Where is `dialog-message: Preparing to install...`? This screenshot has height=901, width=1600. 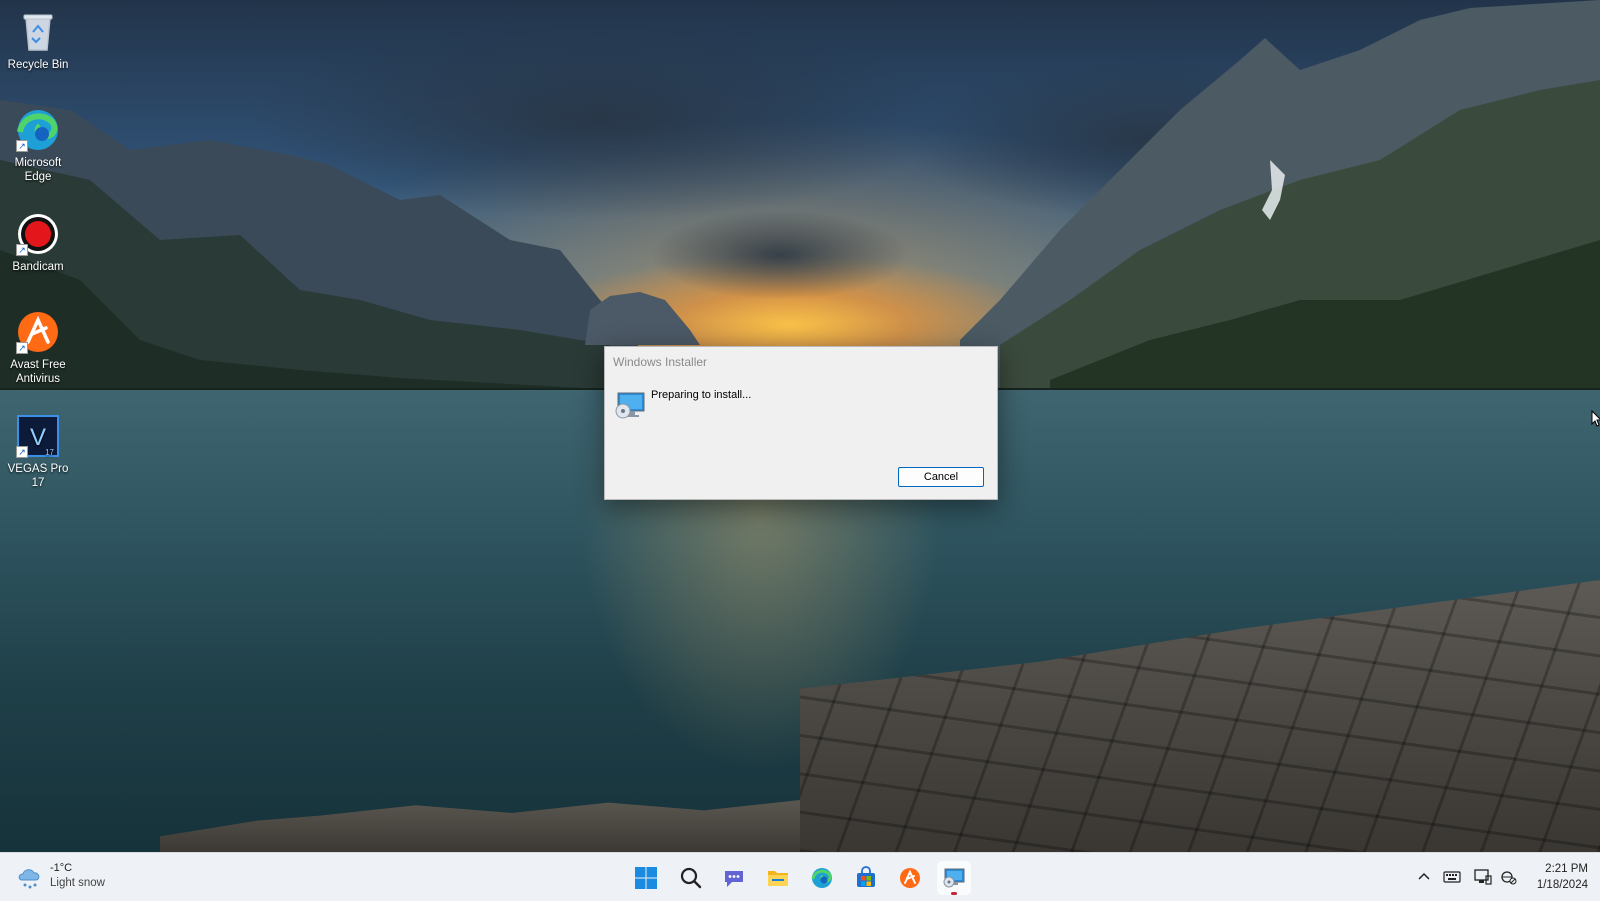 dialog-message: Preparing to install... is located at coordinates (701, 395).